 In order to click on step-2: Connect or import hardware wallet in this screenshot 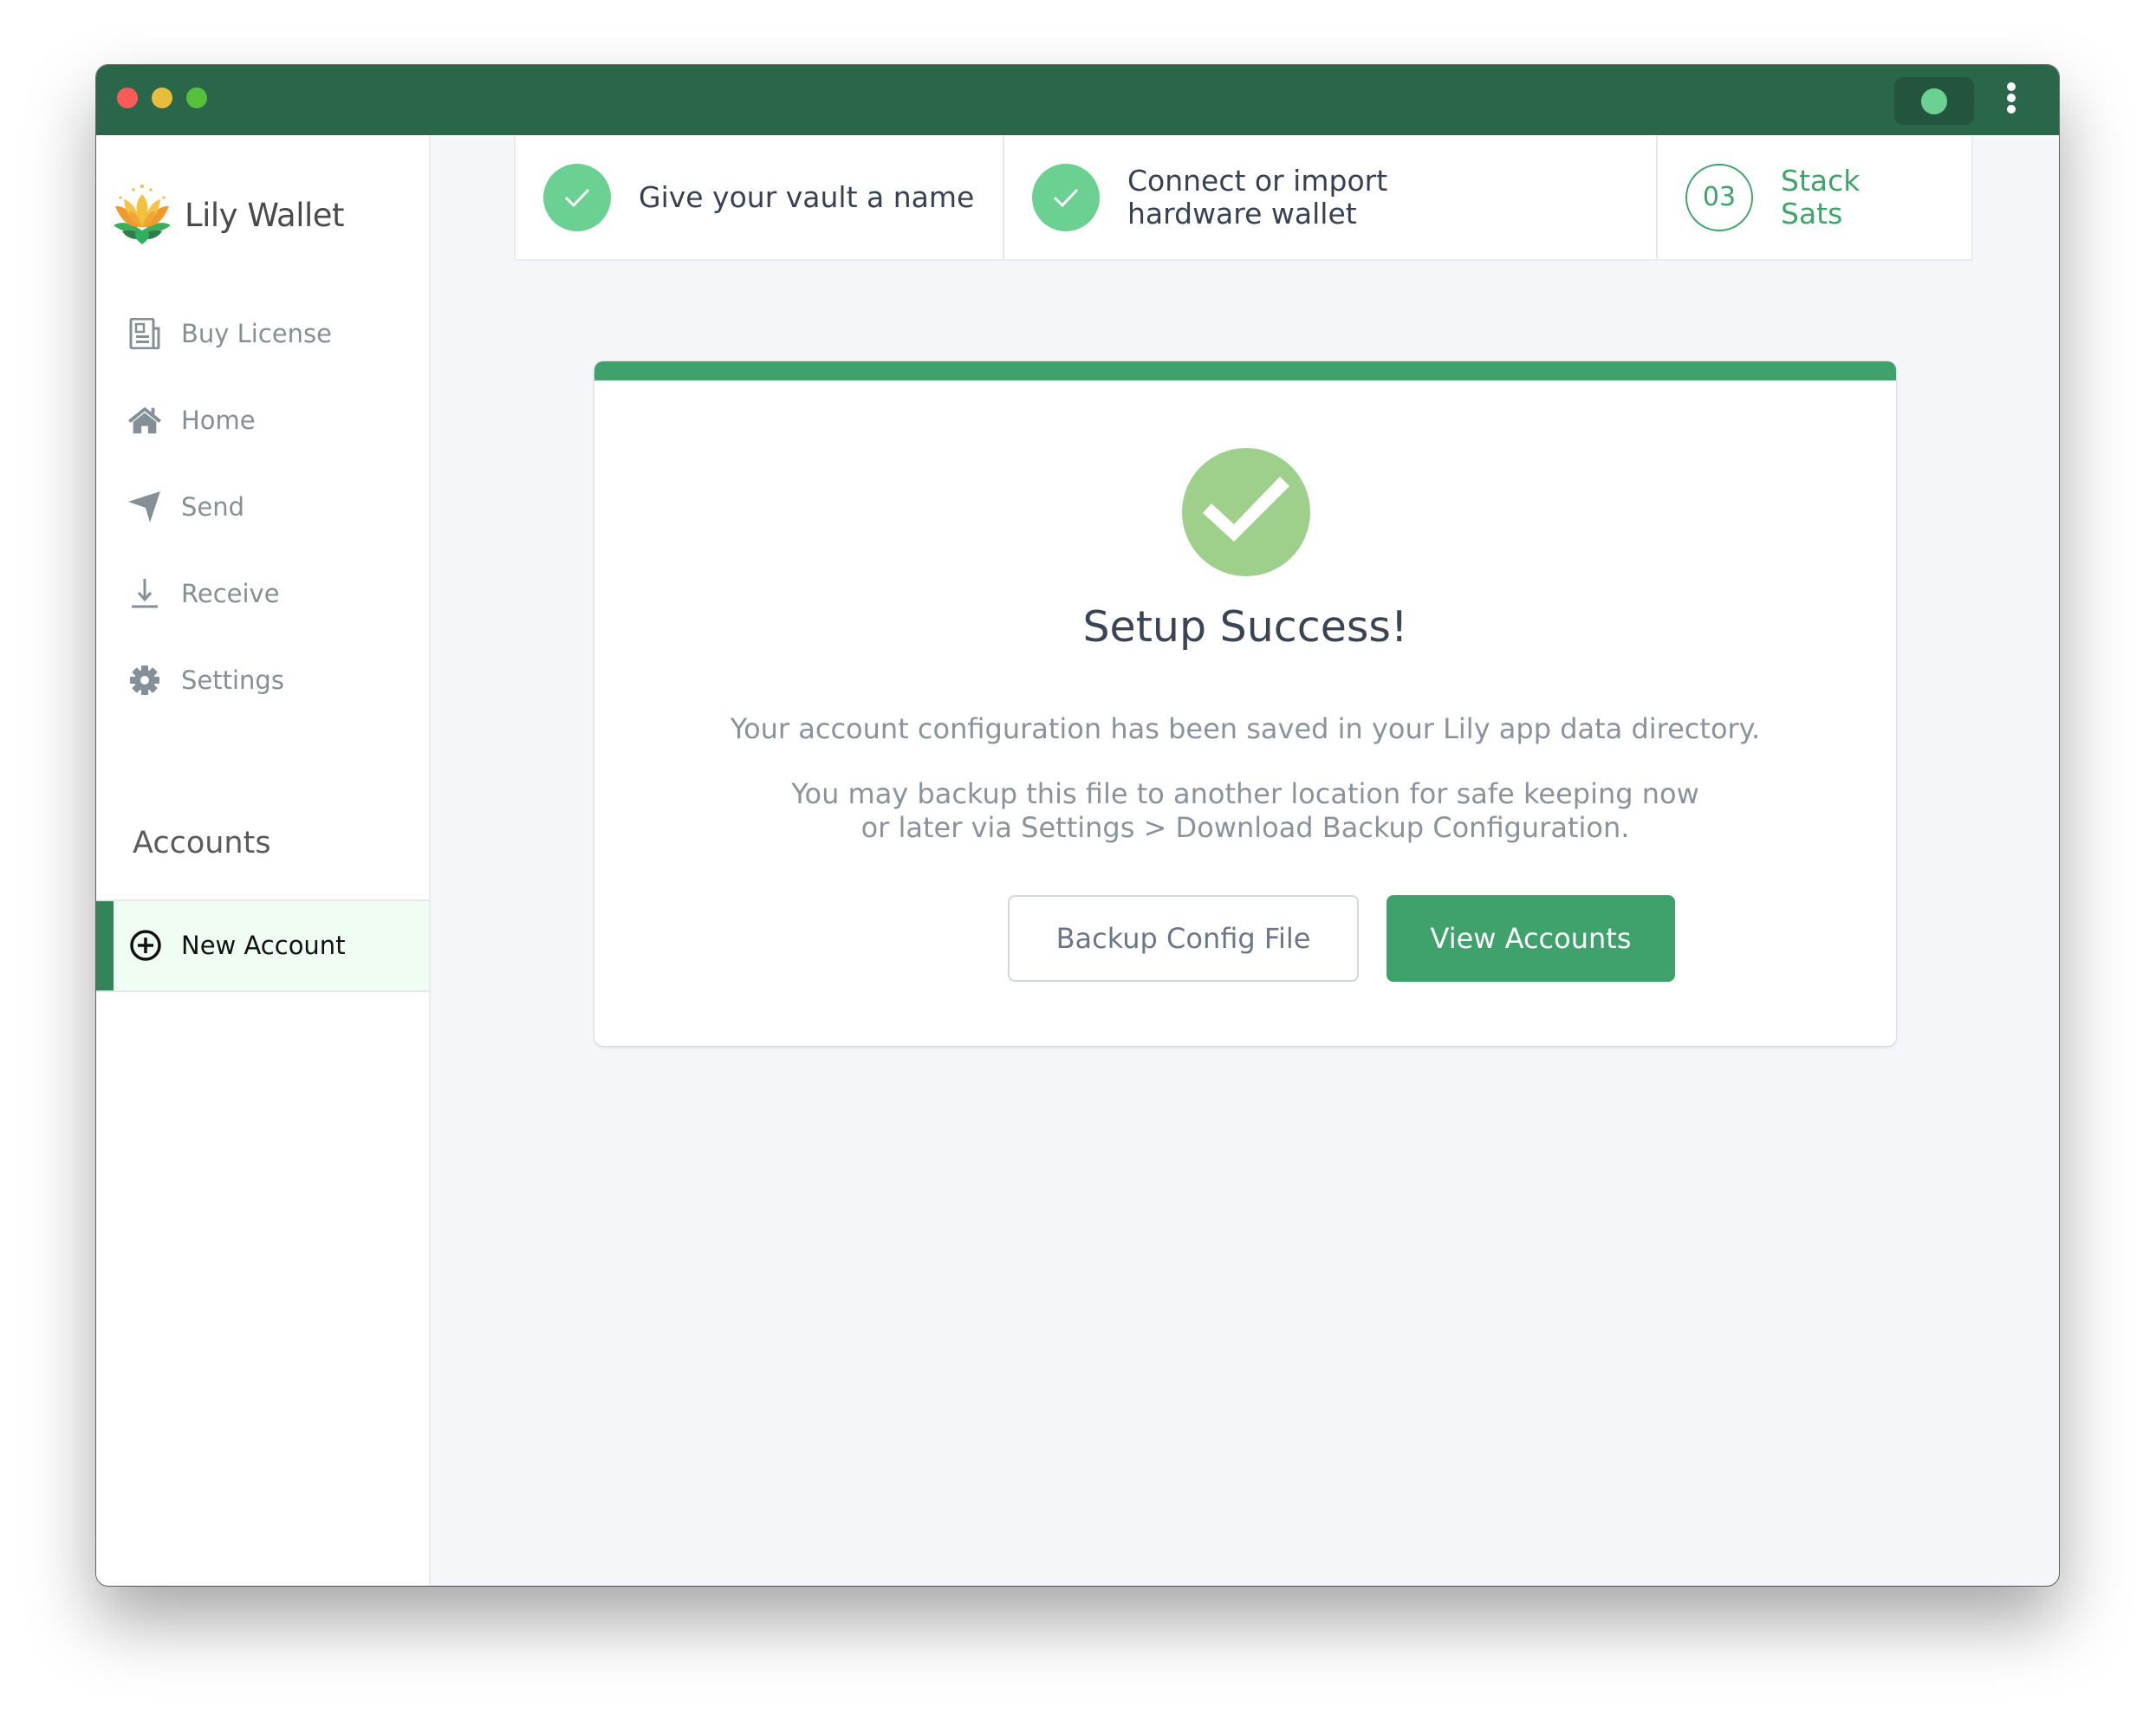, I will do `click(1331, 197)`.